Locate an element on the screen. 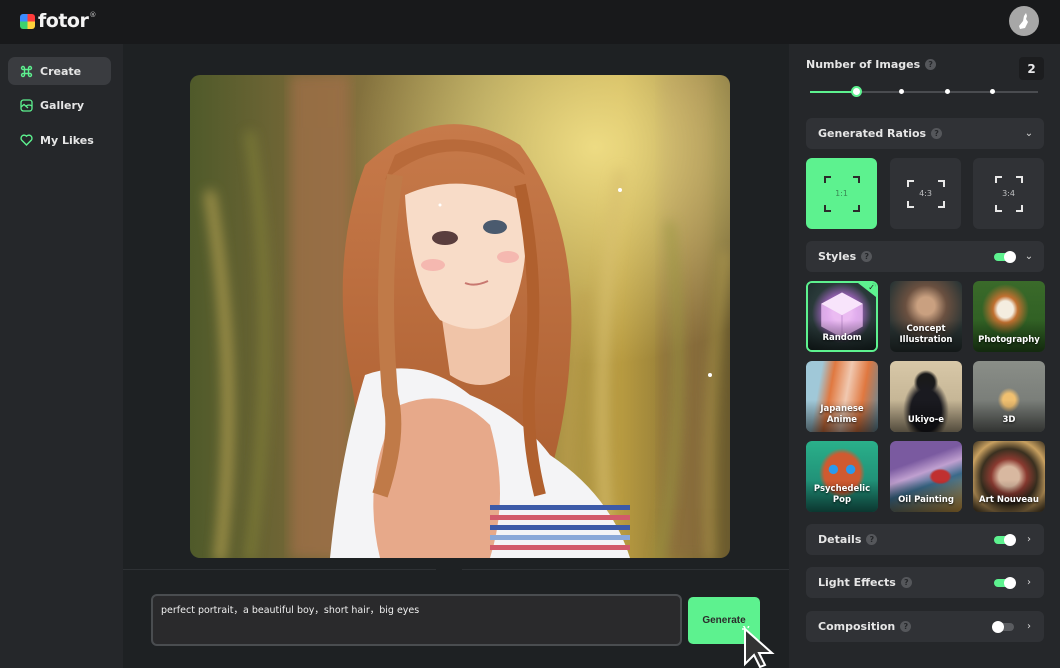 This screenshot has width=1060, height=668. style-label: Psychedelic Pop is located at coordinates (842, 494).